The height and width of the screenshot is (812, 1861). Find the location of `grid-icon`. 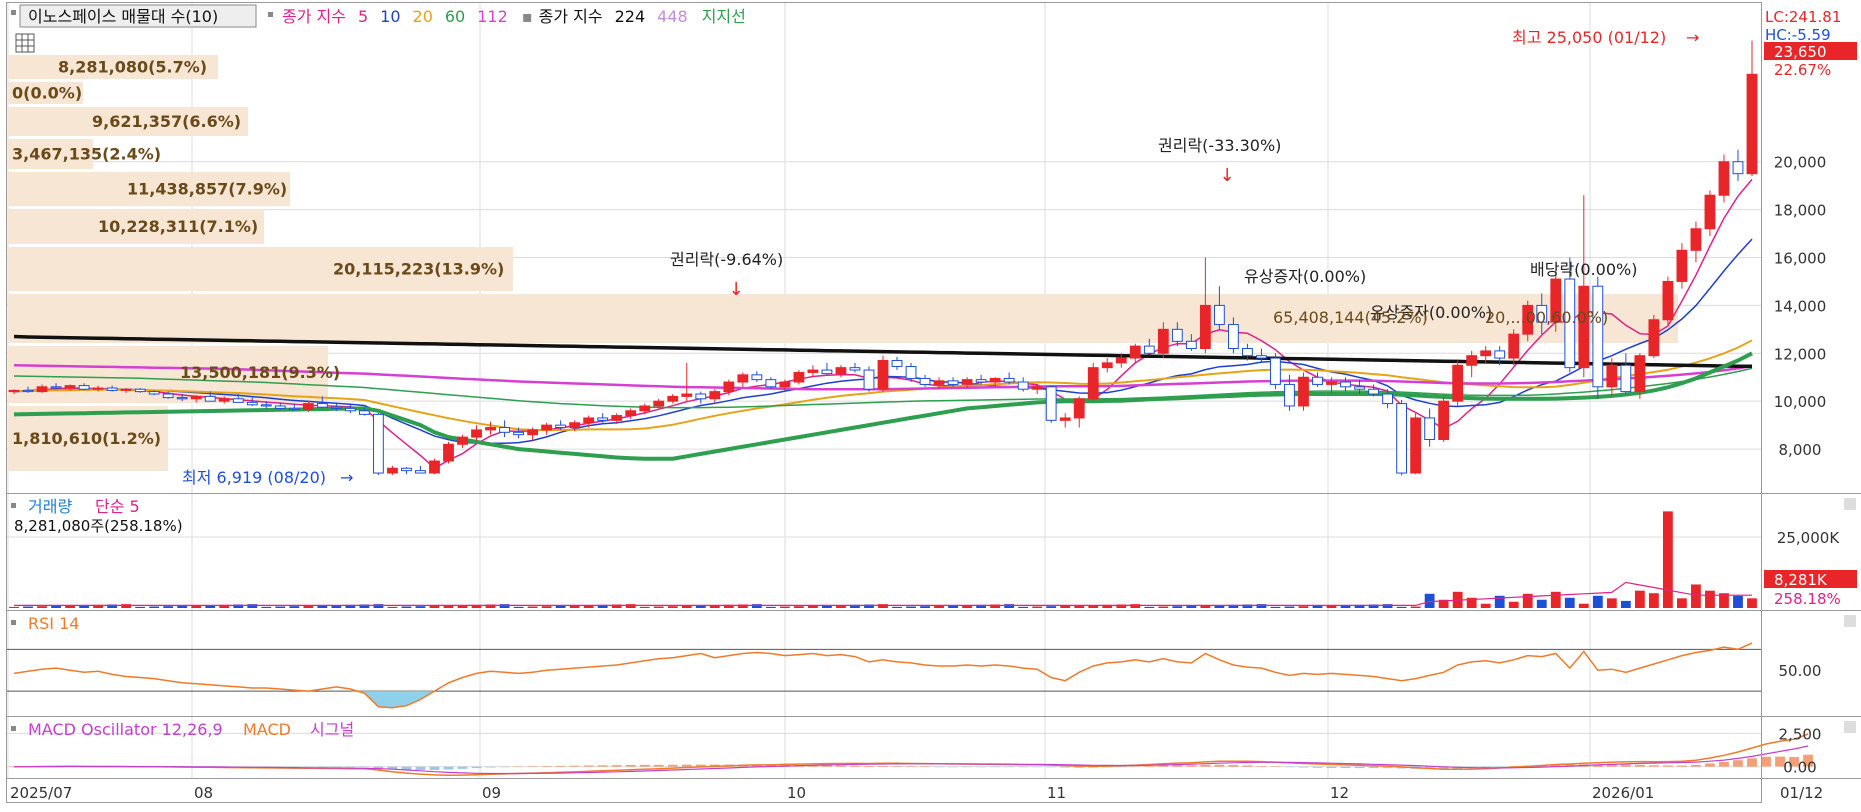

grid-icon is located at coordinates (25, 43).